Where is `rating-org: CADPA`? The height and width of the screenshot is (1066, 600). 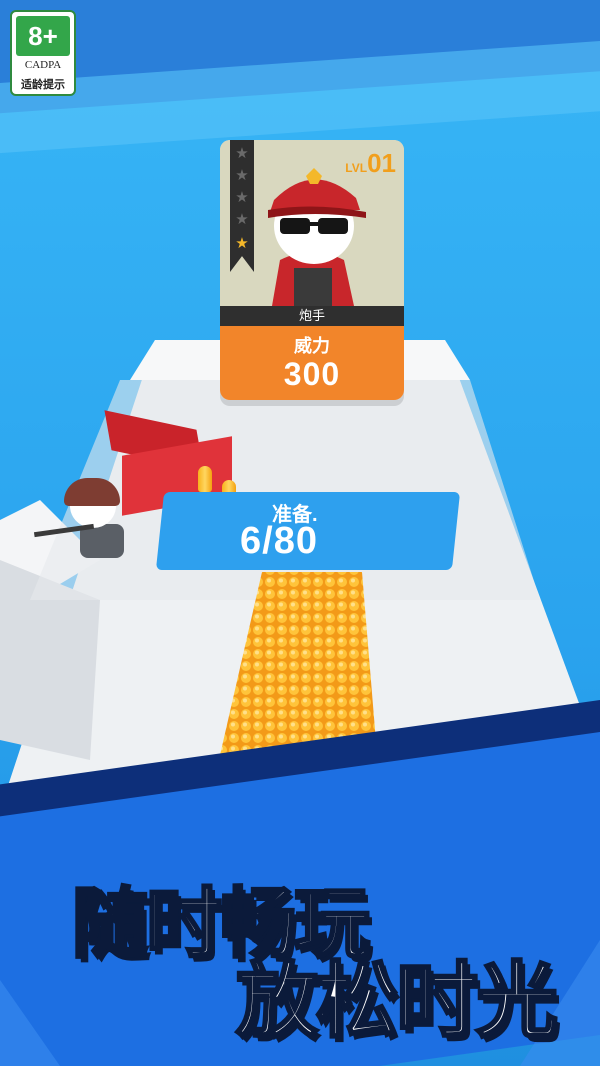 rating-org: CADPA is located at coordinates (43, 65).